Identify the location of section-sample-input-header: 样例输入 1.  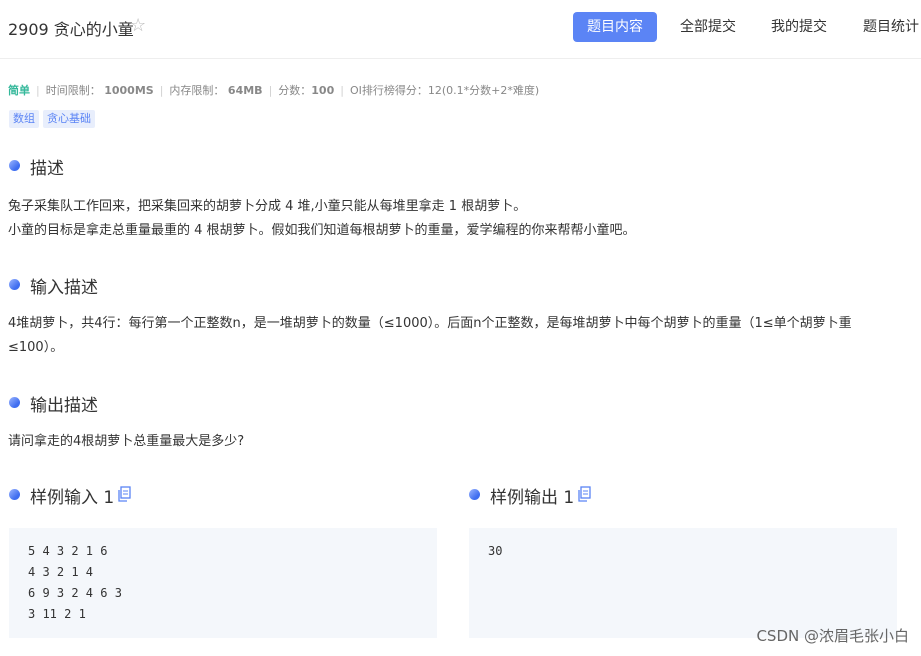
(109, 495).